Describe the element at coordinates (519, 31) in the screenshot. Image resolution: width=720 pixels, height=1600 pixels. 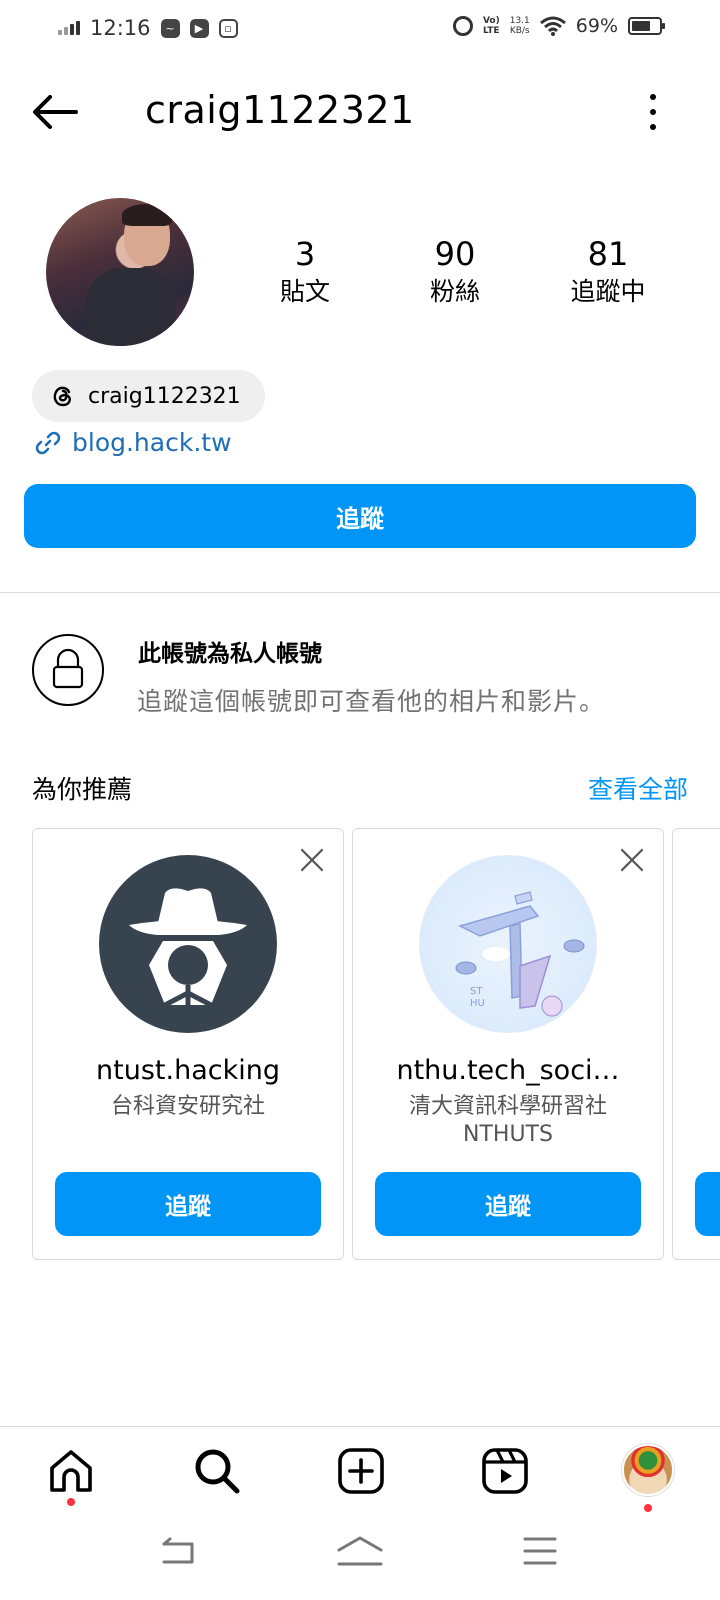
I see `speed-unit: KB/s` at that location.